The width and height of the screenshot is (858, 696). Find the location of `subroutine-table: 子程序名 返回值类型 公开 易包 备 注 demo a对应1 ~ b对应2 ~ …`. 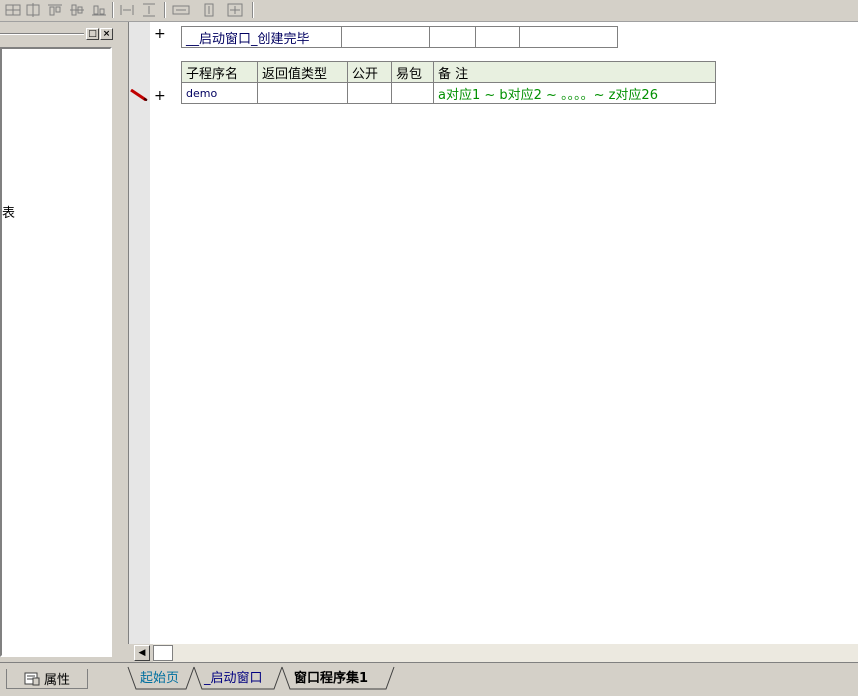

subroutine-table: 子程序名 返回值类型 公开 易包 备 注 demo a对应1 ~ b对应2 ~ … is located at coordinates (448, 82).